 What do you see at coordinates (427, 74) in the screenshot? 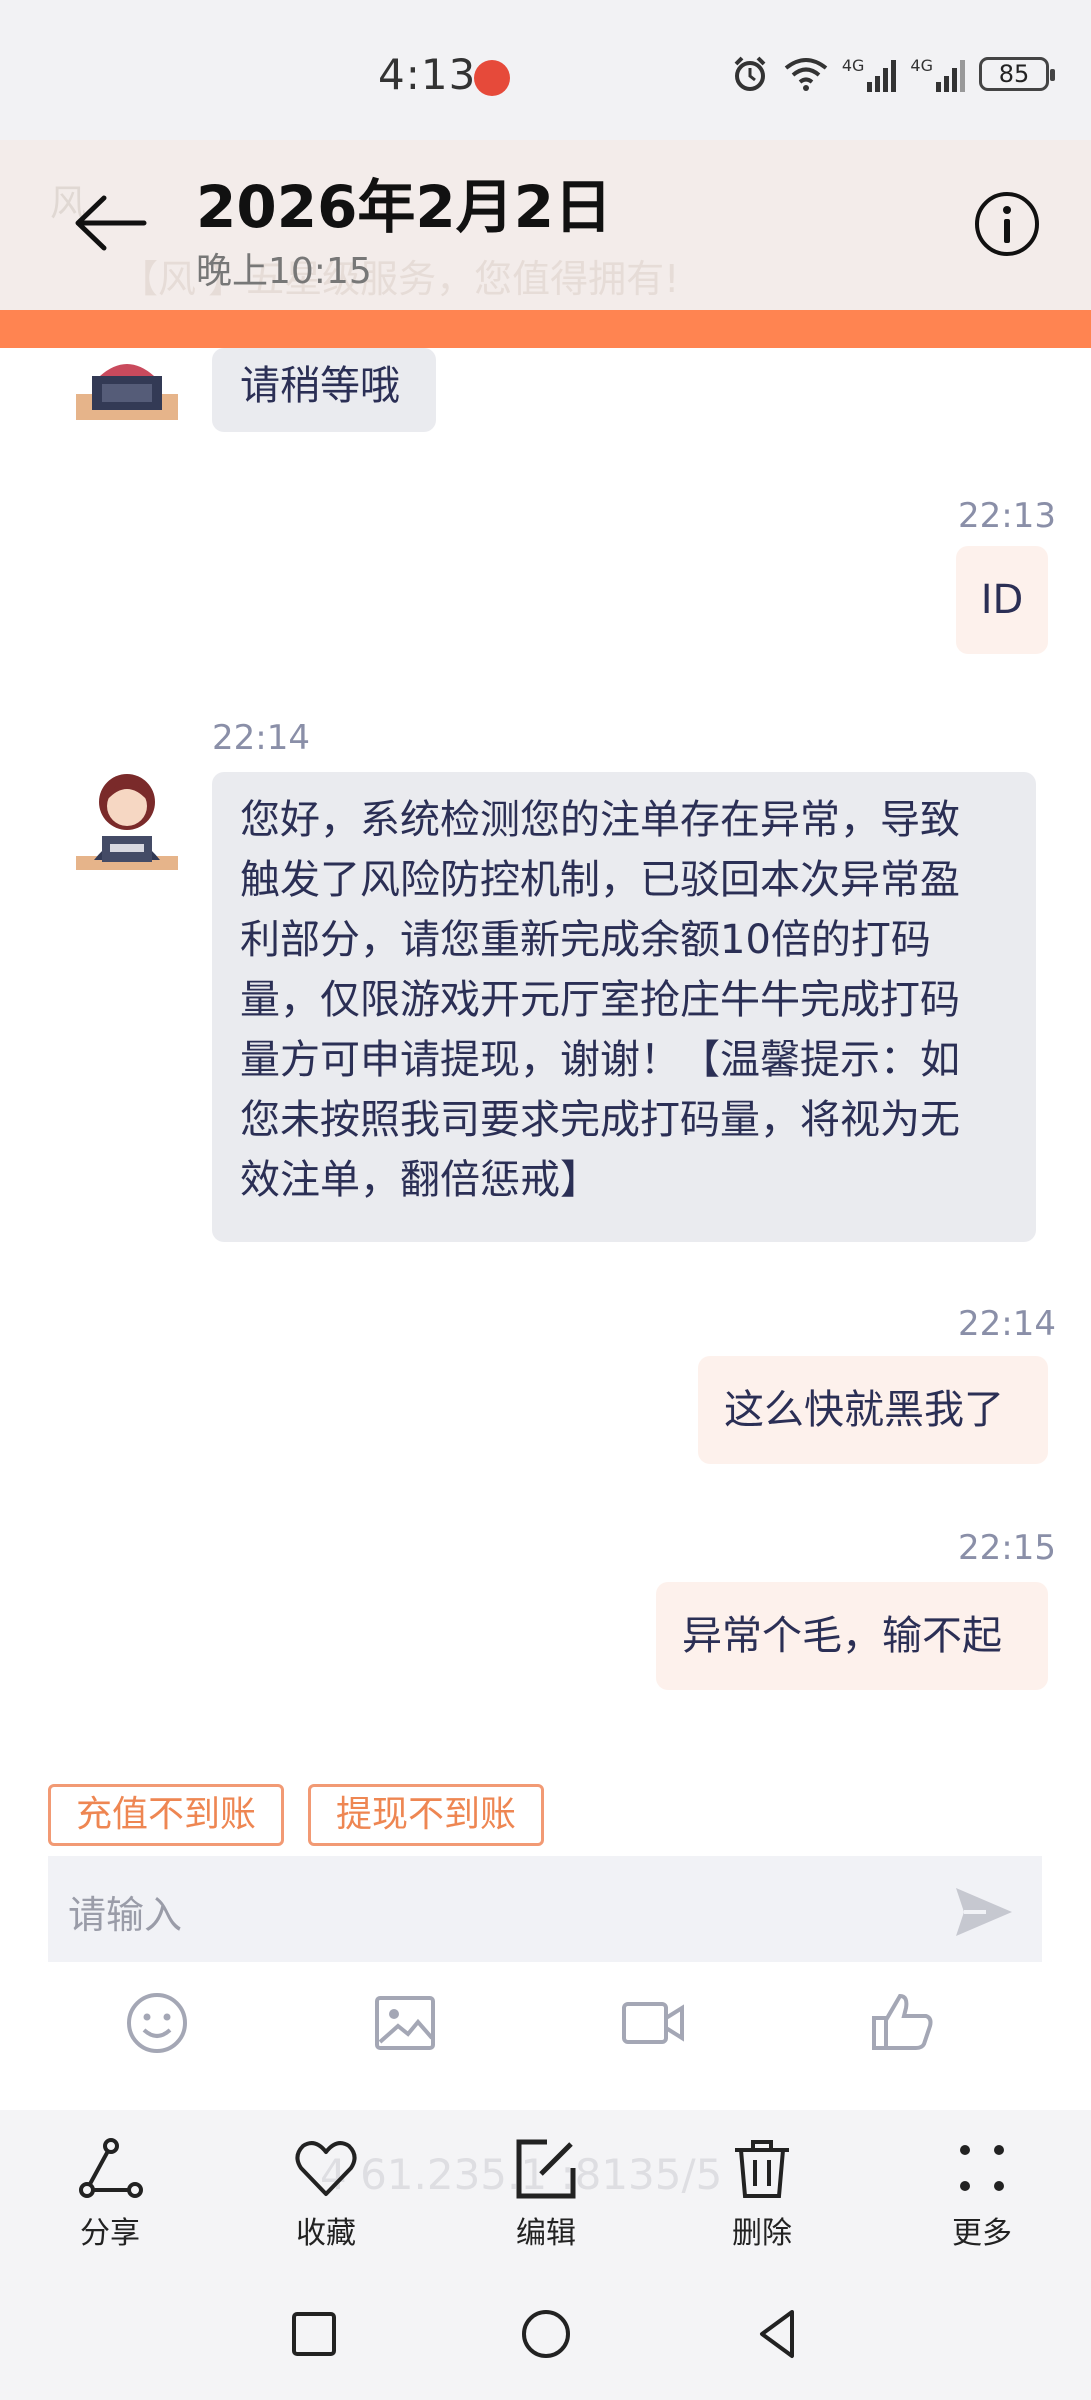
I see `status-time: 4:13` at bounding box center [427, 74].